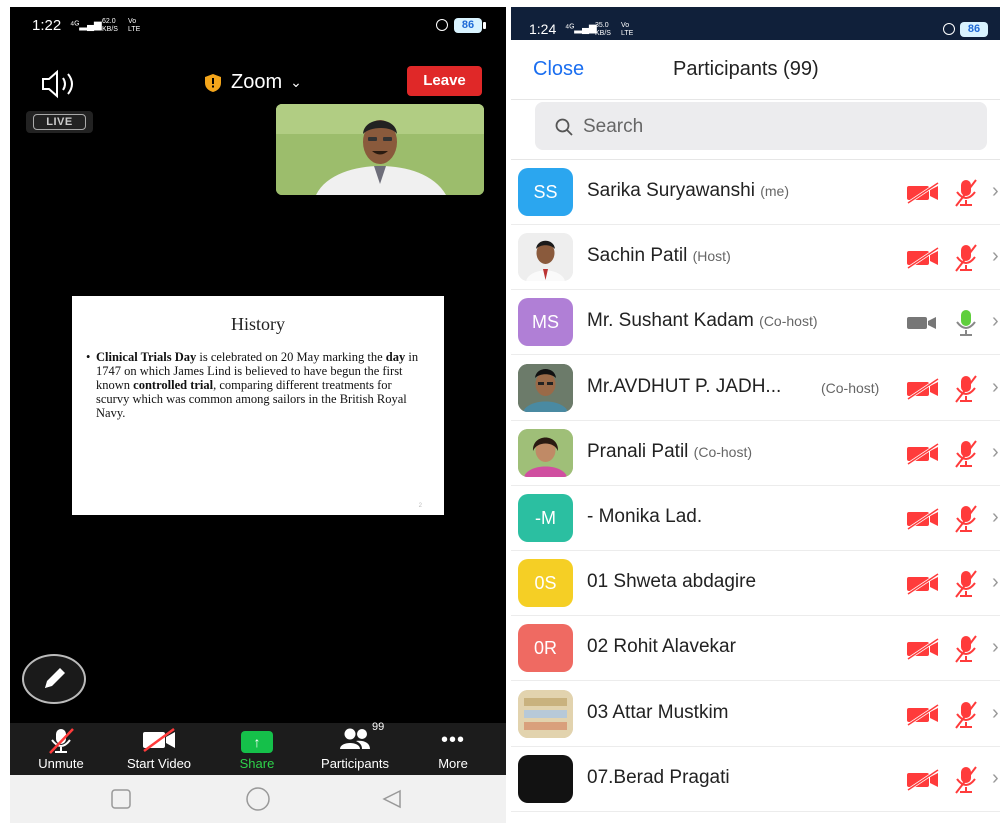 Image resolution: width=1000 pixels, height=823 pixels. What do you see at coordinates (545, 322) in the screenshot?
I see `avatar: MS` at bounding box center [545, 322].